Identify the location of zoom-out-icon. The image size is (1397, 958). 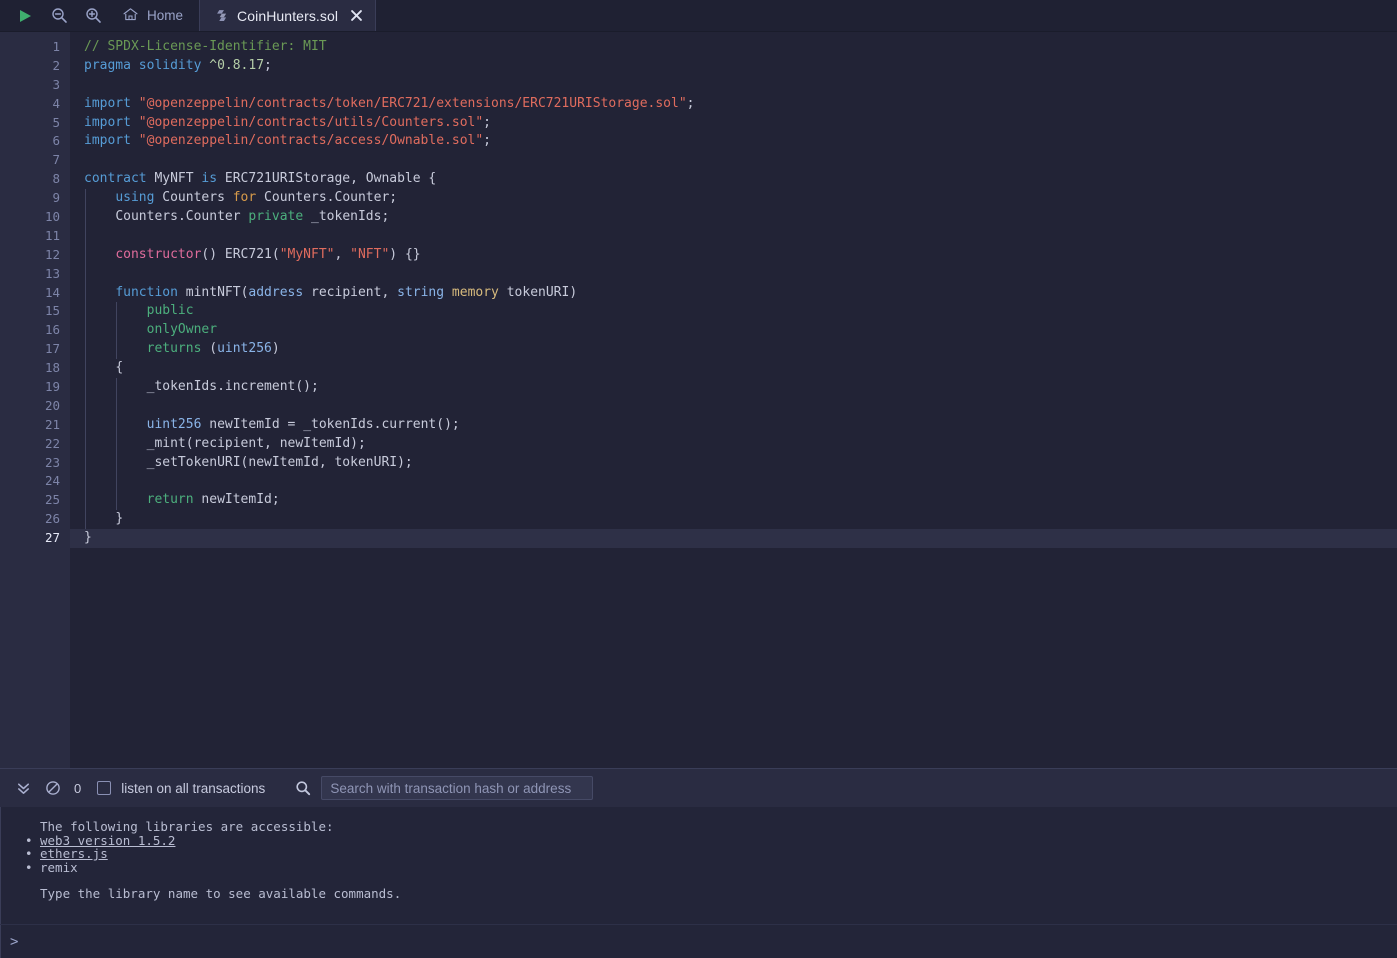
(59, 16).